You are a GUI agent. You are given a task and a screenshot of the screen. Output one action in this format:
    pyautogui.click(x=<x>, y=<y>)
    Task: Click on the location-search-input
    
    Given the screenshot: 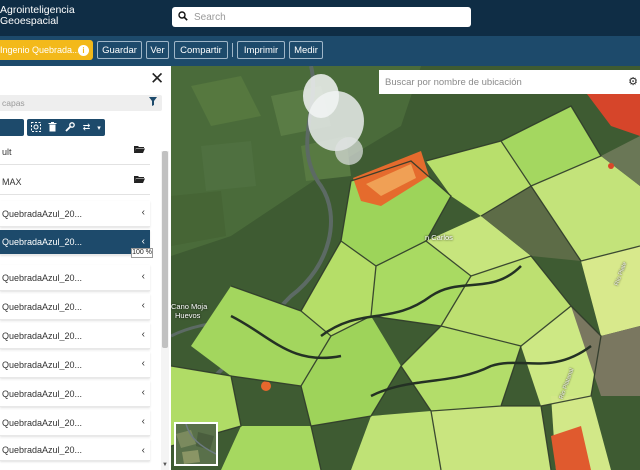 What is the action you would take?
    pyautogui.click(x=500, y=82)
    